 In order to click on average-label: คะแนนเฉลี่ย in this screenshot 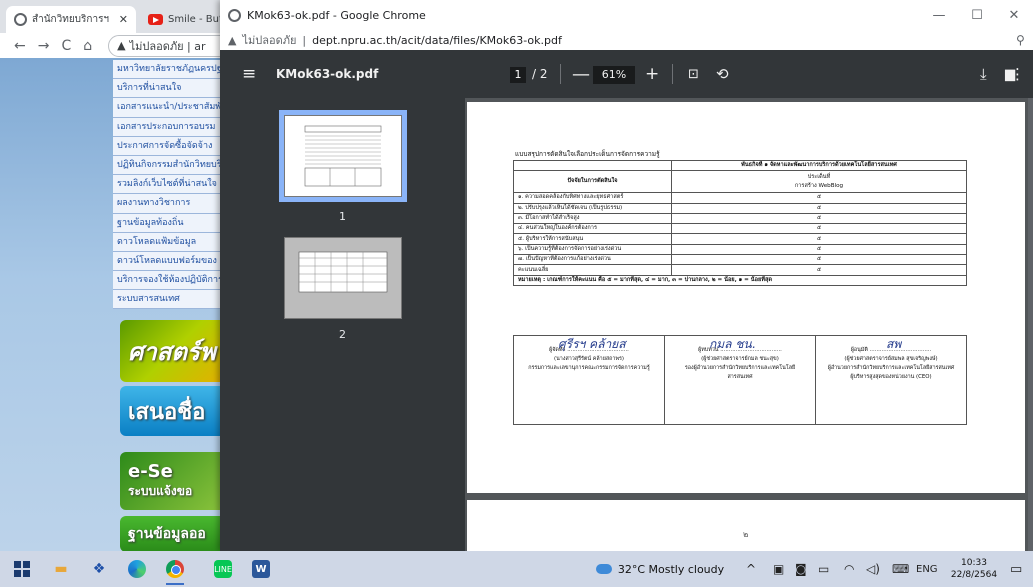, I will do `click(592, 270)`.